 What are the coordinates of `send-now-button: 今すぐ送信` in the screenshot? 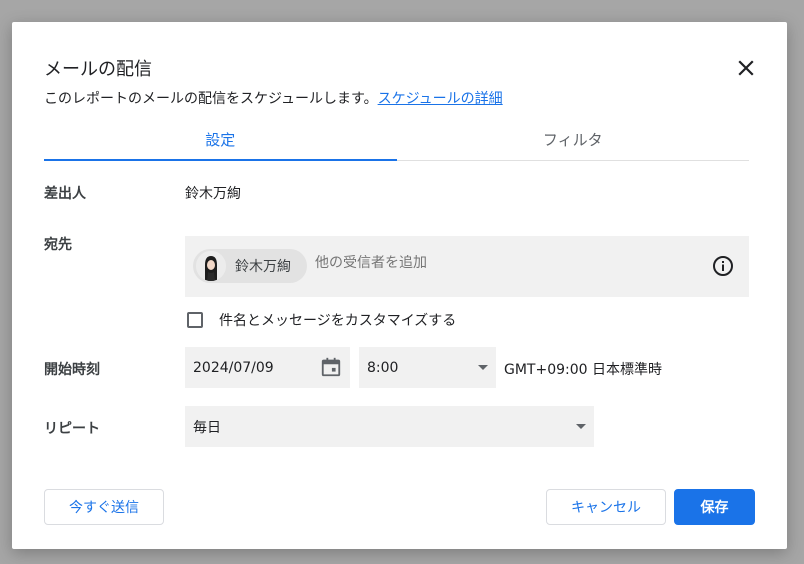 It's located at (104, 507).